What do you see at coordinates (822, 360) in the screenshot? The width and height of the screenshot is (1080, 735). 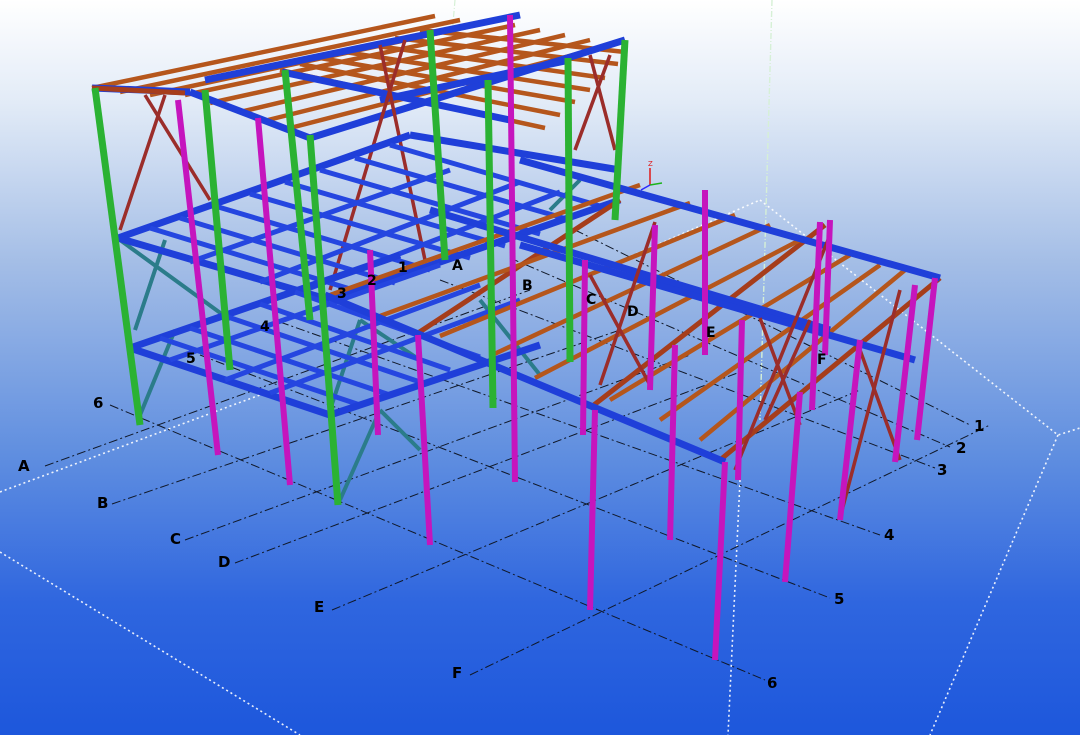 I see `upper-label-f: F` at bounding box center [822, 360].